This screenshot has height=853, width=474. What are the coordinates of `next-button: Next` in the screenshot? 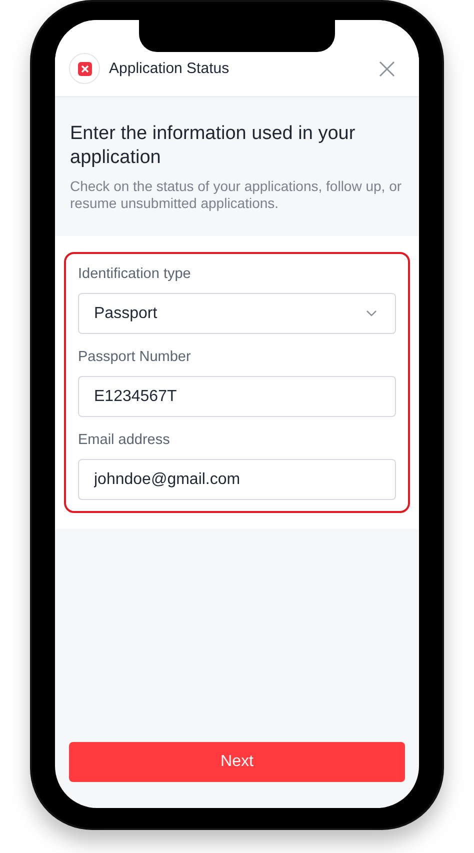 It's located at (237, 762).